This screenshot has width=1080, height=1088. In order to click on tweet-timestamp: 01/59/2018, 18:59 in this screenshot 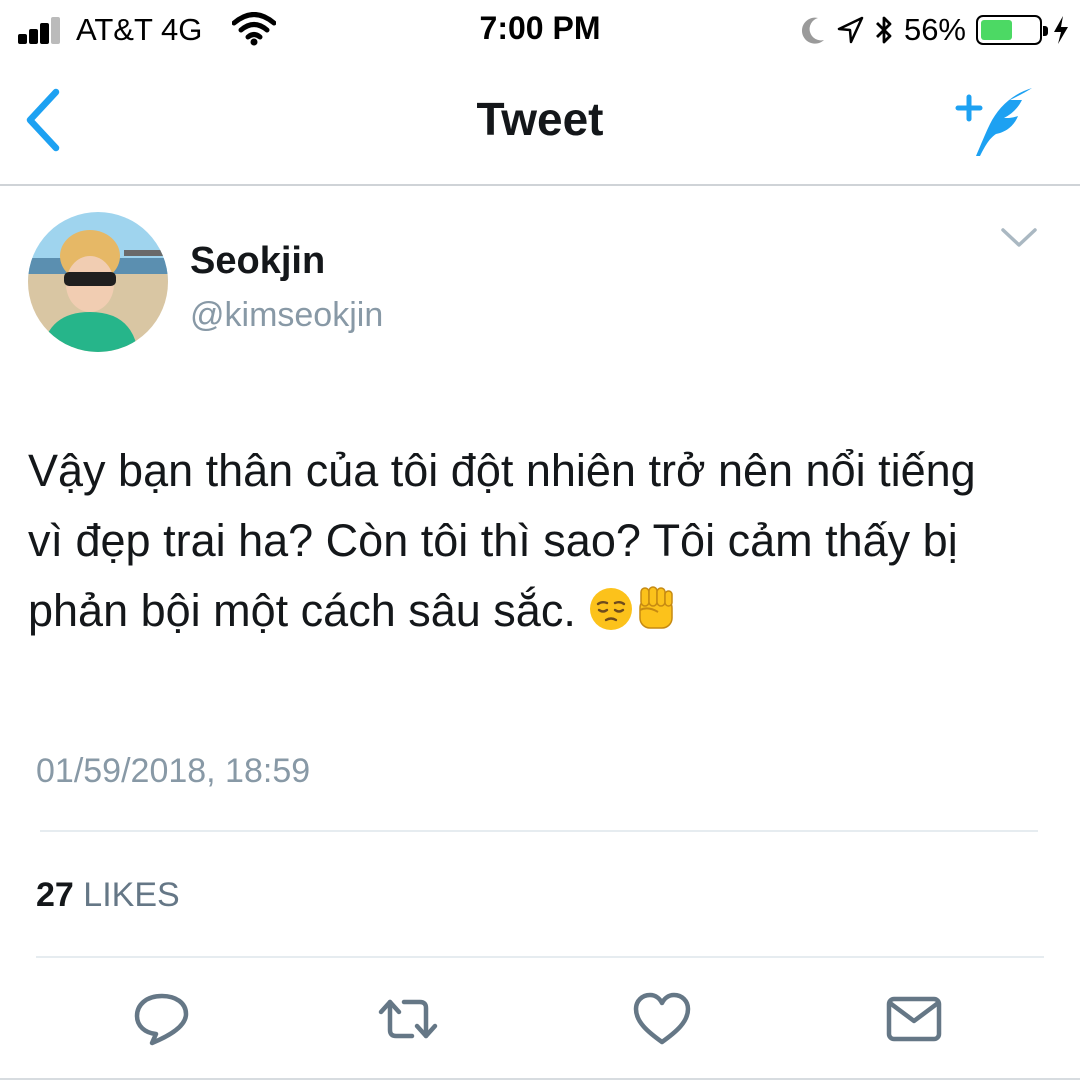, I will do `click(173, 771)`.